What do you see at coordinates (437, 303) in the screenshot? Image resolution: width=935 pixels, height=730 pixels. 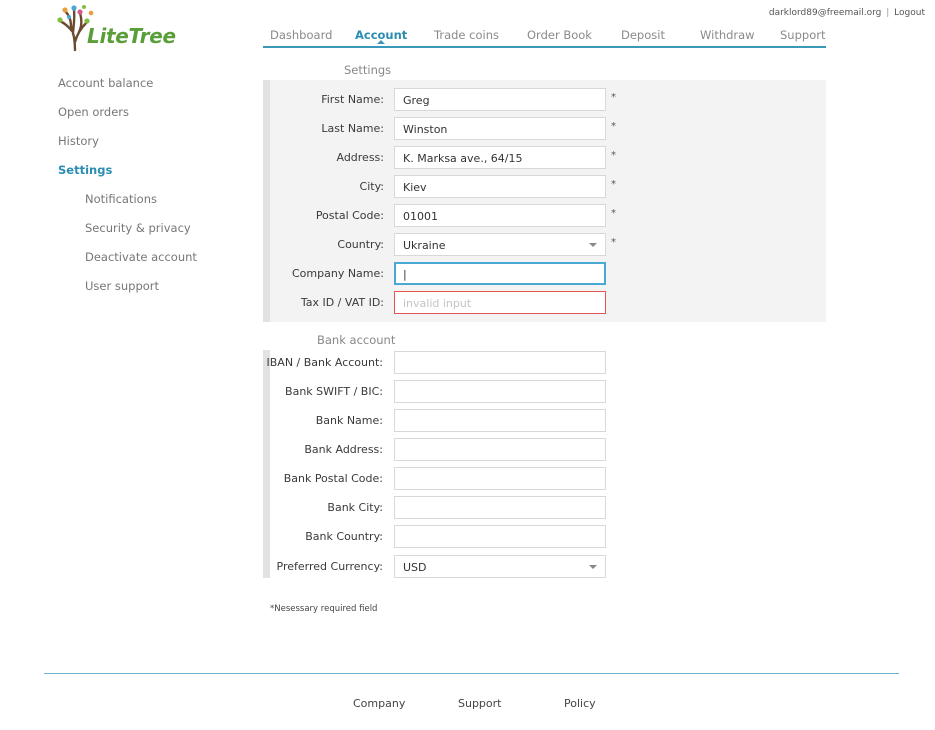 I see `tax-id-error-placeholder: invalid input` at bounding box center [437, 303].